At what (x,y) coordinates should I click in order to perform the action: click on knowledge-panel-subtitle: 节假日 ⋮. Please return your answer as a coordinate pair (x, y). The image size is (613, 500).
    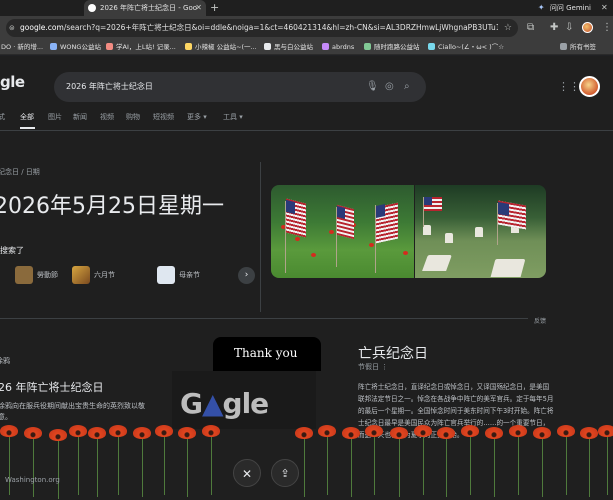
    Looking at the image, I should click on (373, 367).